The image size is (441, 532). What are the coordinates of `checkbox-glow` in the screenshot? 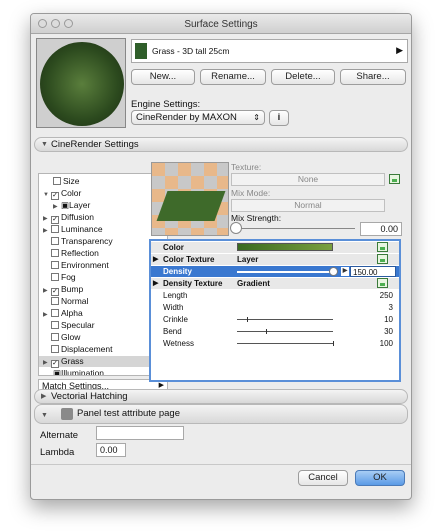 It's located at (55, 337).